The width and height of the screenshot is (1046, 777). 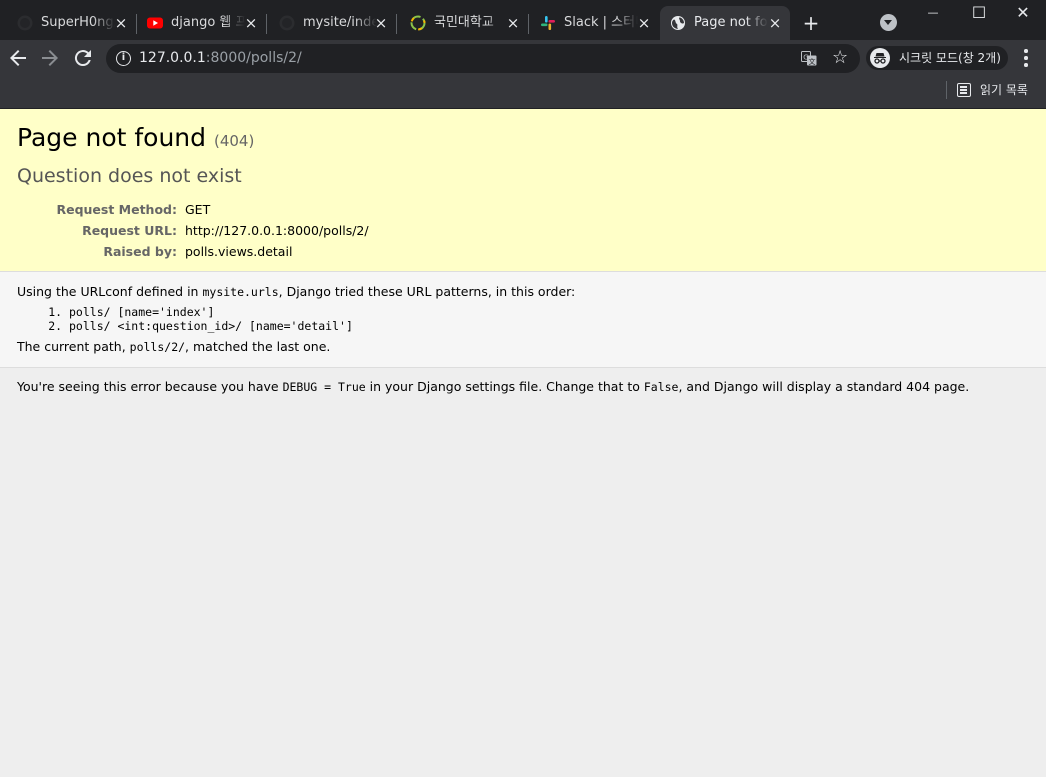 What do you see at coordinates (129, 176) in the screenshot?
I see `error-message: Question does not exist` at bounding box center [129, 176].